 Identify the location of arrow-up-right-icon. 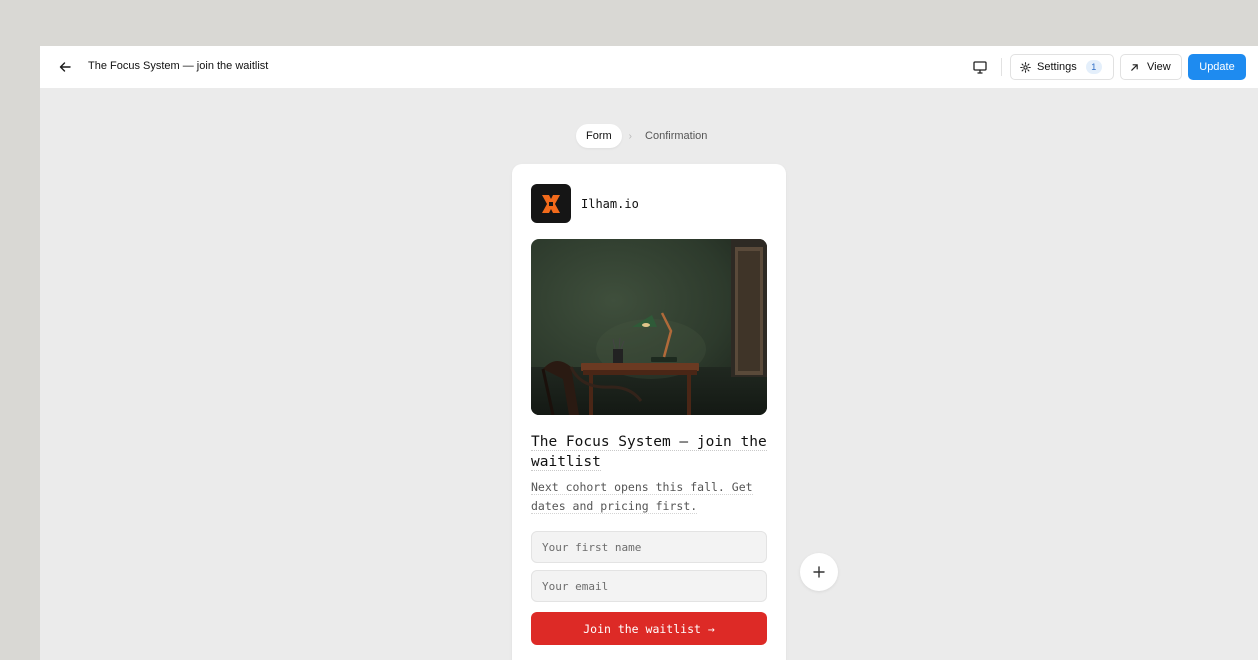
(1134, 67).